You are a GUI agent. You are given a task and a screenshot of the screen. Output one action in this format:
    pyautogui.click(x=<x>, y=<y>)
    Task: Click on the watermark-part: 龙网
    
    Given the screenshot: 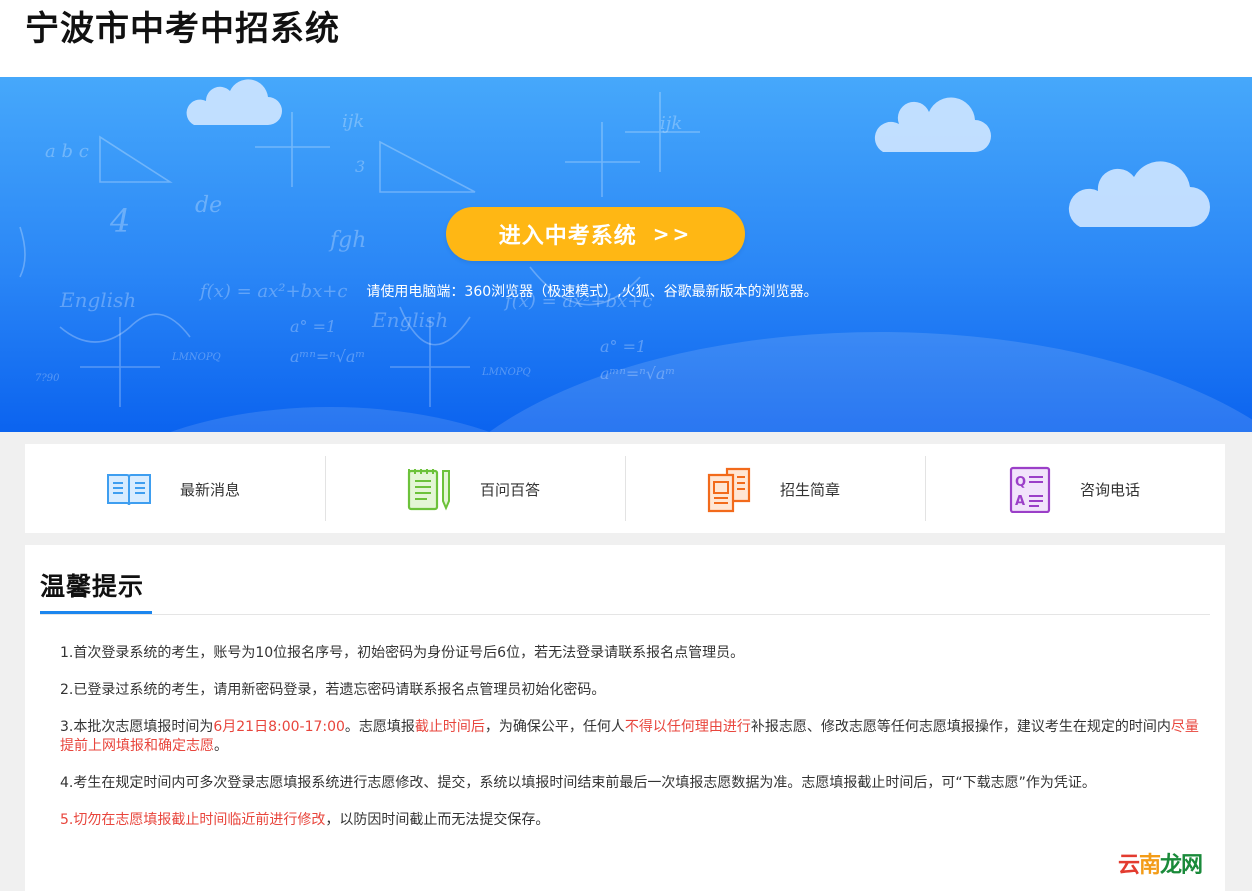 What is the action you would take?
    pyautogui.click(x=1181, y=865)
    